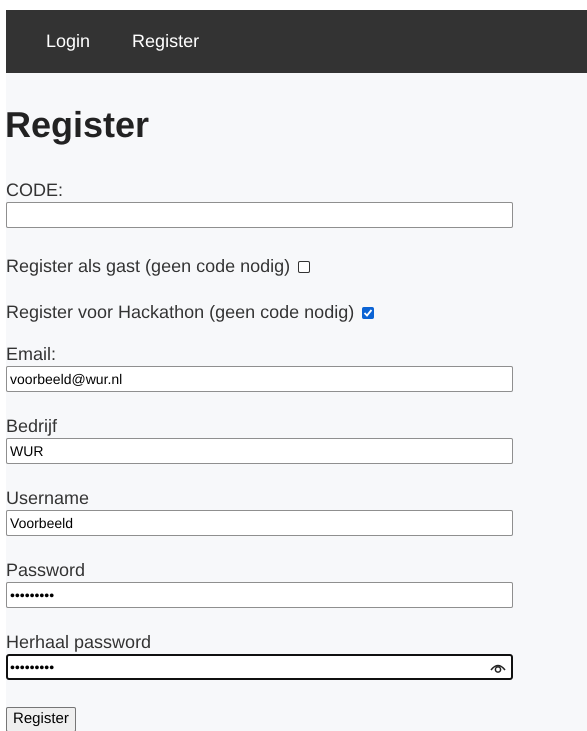 The image size is (587, 731). What do you see at coordinates (32, 426) in the screenshot?
I see `field-label: Bedrijf` at bounding box center [32, 426].